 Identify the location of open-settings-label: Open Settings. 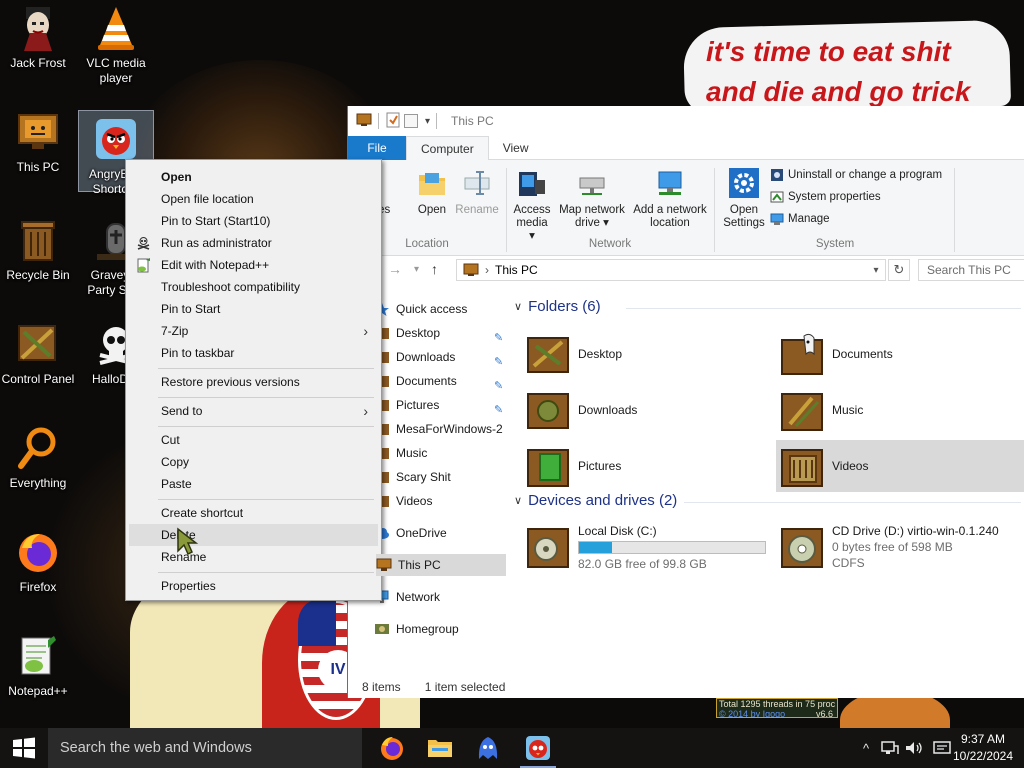
(744, 216).